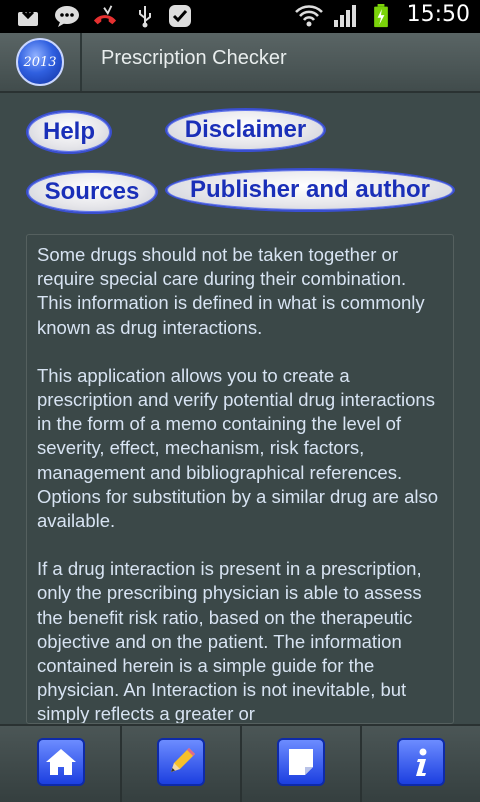 This screenshot has height=802, width=480. What do you see at coordinates (40, 62) in the screenshot?
I see `app-logo: 2013` at bounding box center [40, 62].